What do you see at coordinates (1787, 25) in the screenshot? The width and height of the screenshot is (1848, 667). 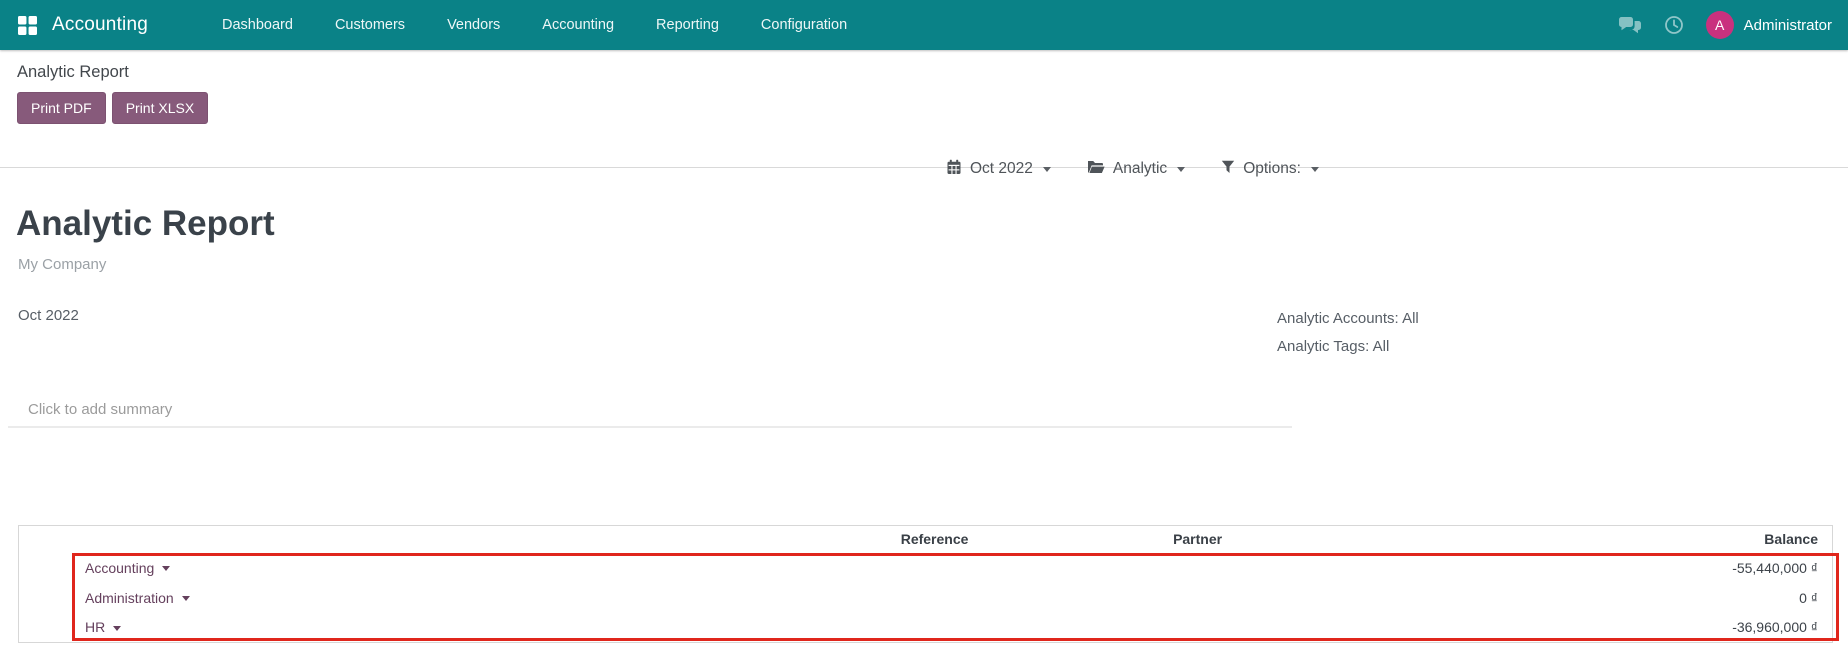 I see `user-name: Administrator` at bounding box center [1787, 25].